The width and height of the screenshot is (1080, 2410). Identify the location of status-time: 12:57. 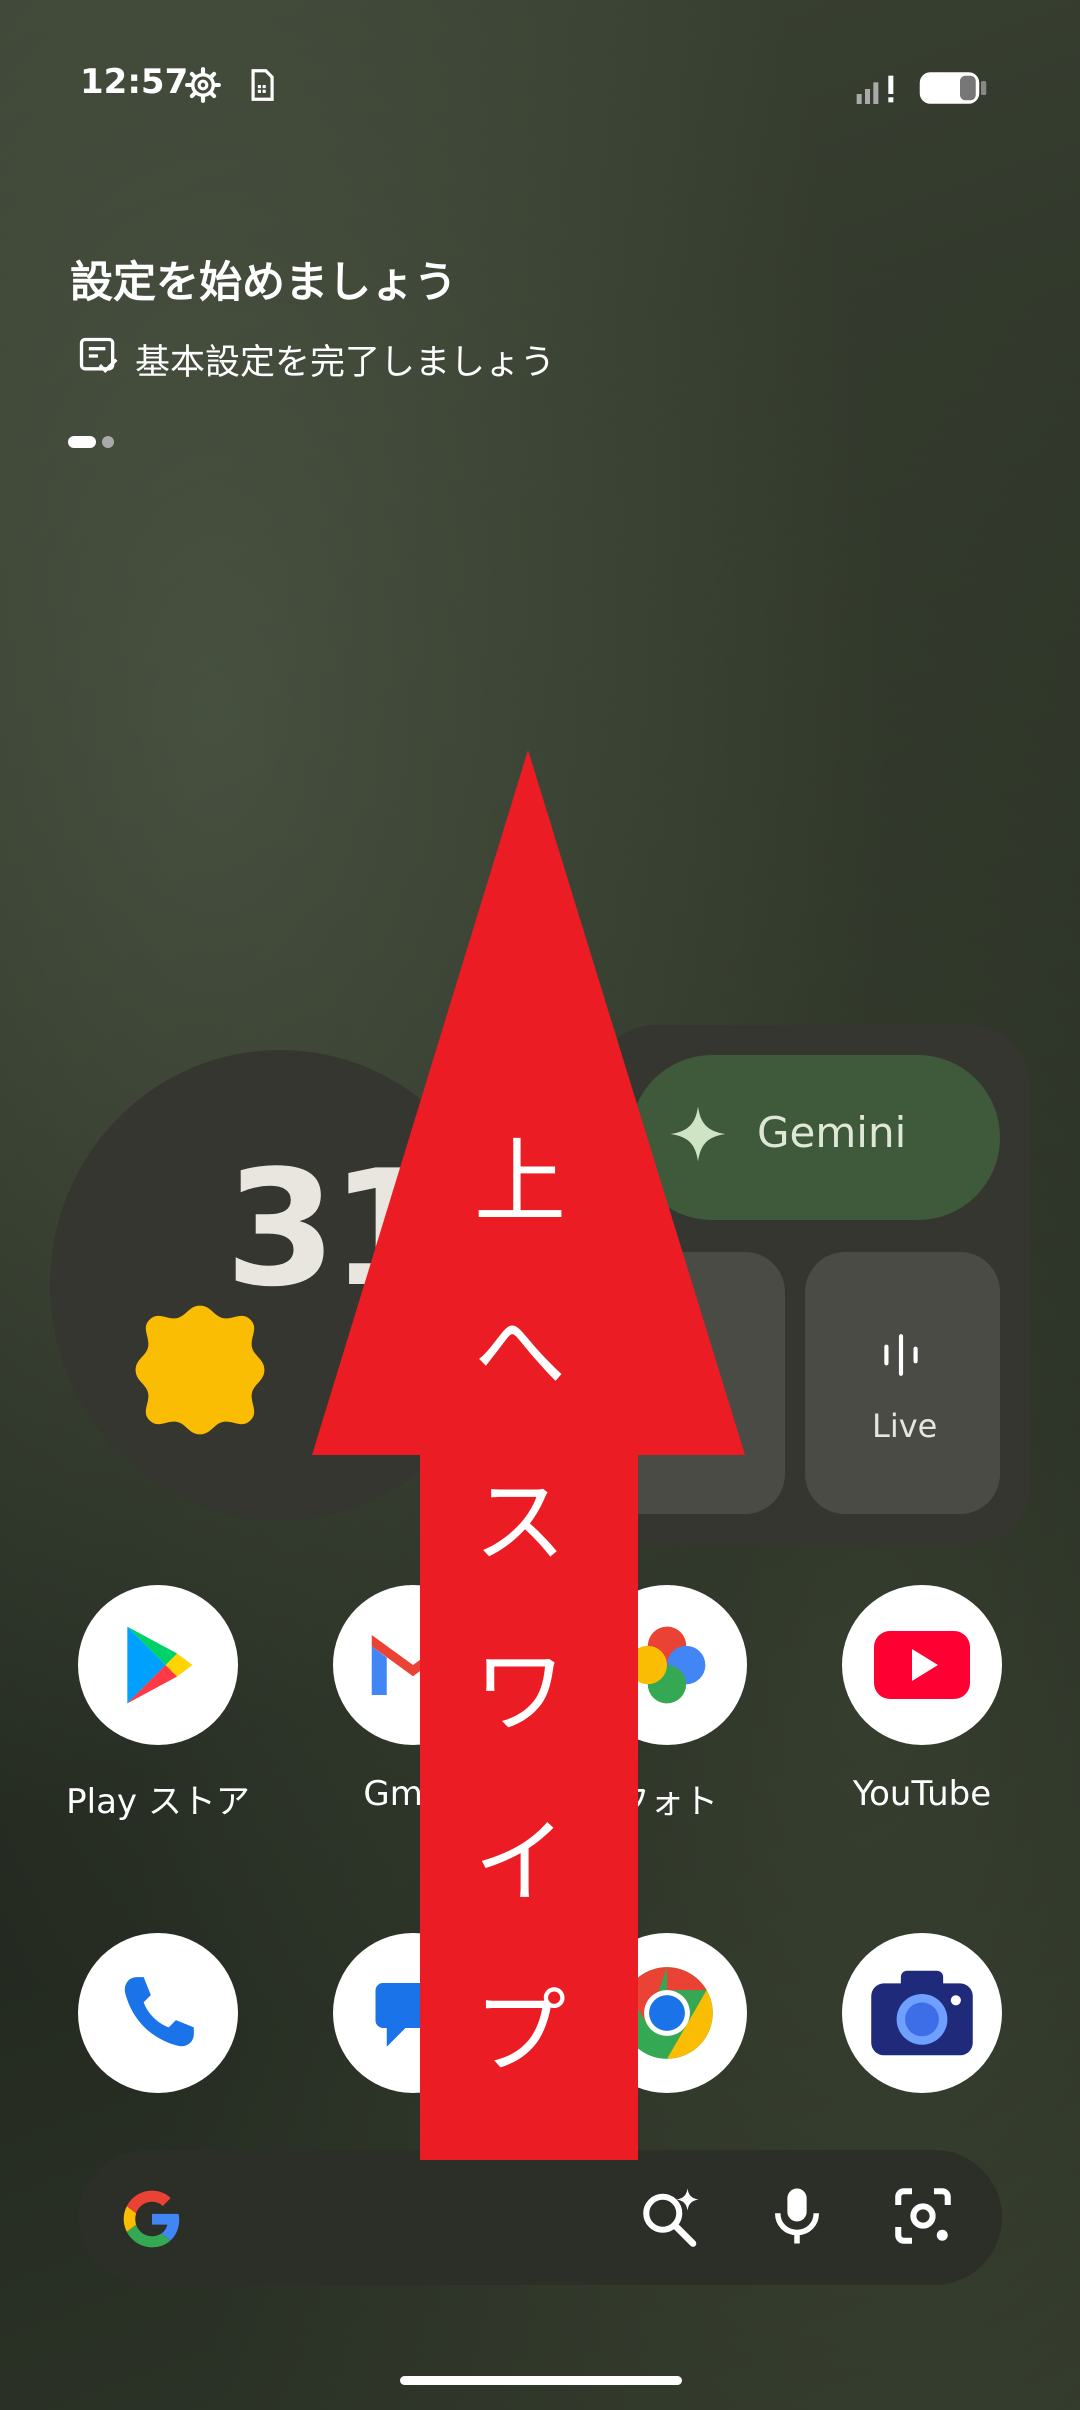
(134, 82).